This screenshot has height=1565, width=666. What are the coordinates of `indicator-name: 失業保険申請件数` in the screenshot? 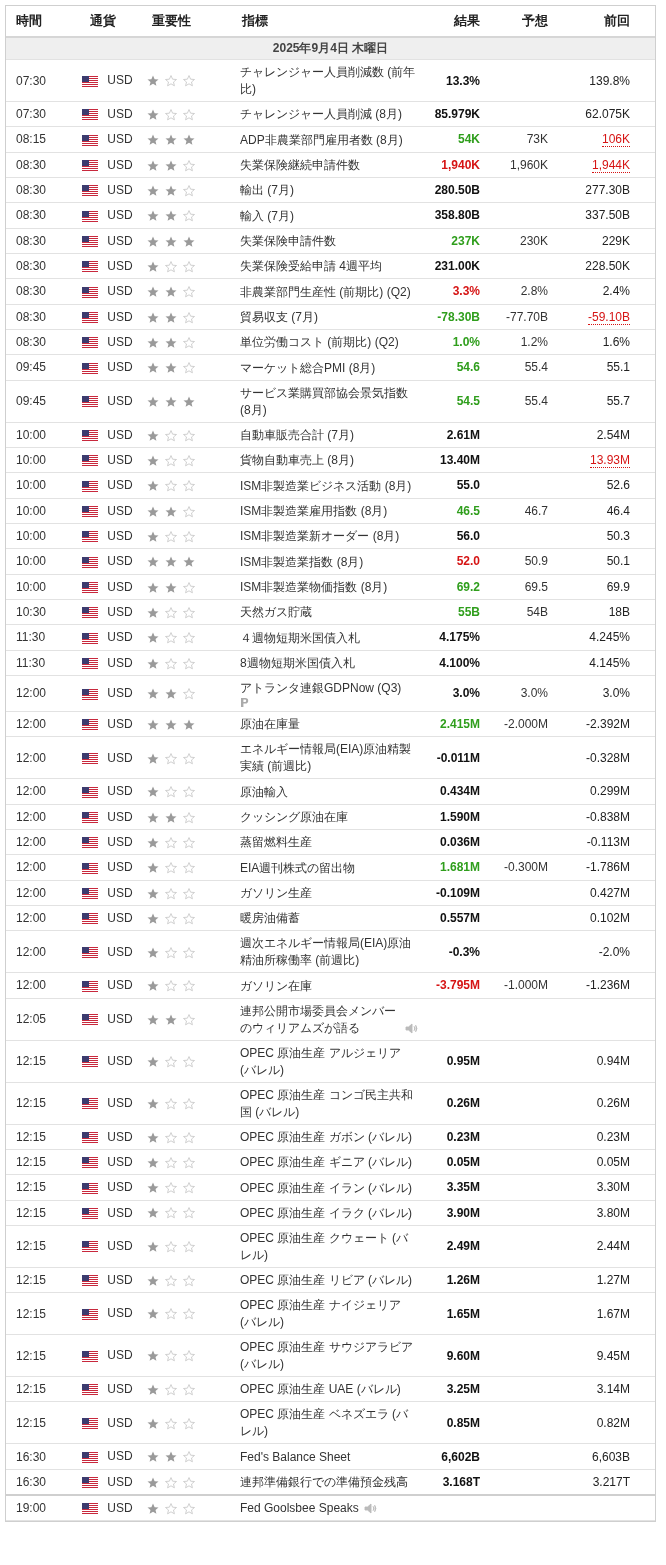 It's located at (288, 241).